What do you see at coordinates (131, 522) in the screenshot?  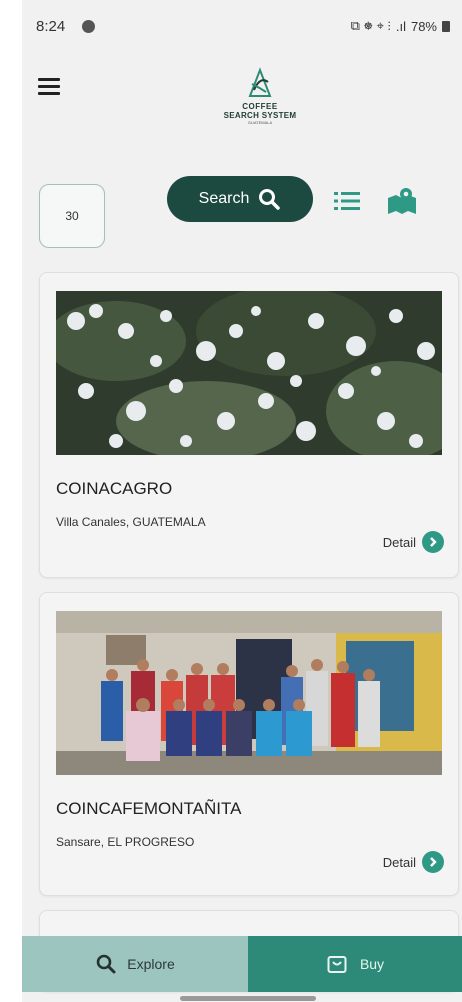 I see `card-location: Villa Canales, GUATEMALA` at bounding box center [131, 522].